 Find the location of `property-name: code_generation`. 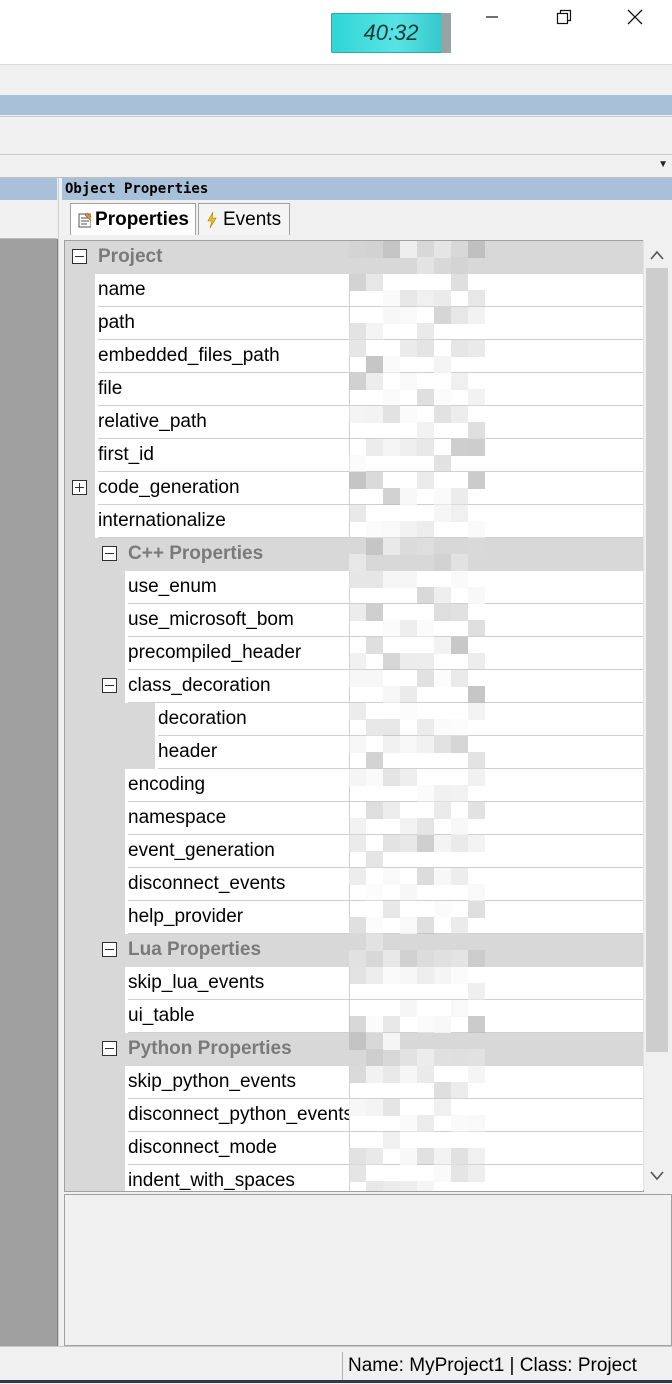

property-name: code_generation is located at coordinates (223, 488).